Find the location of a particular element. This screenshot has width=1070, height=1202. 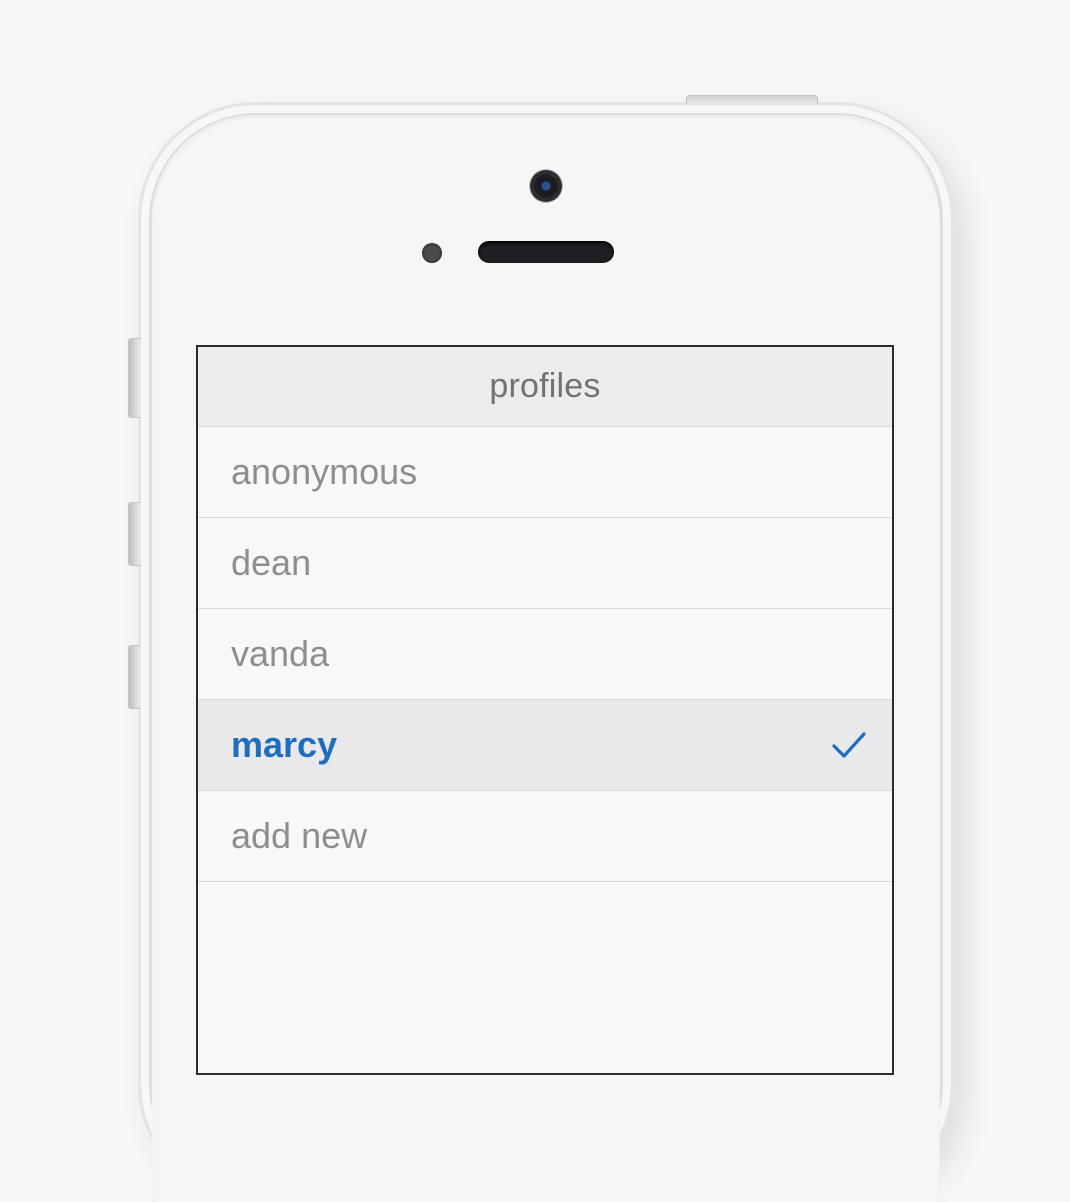

profile-item-label: vanda is located at coordinates (280, 653).